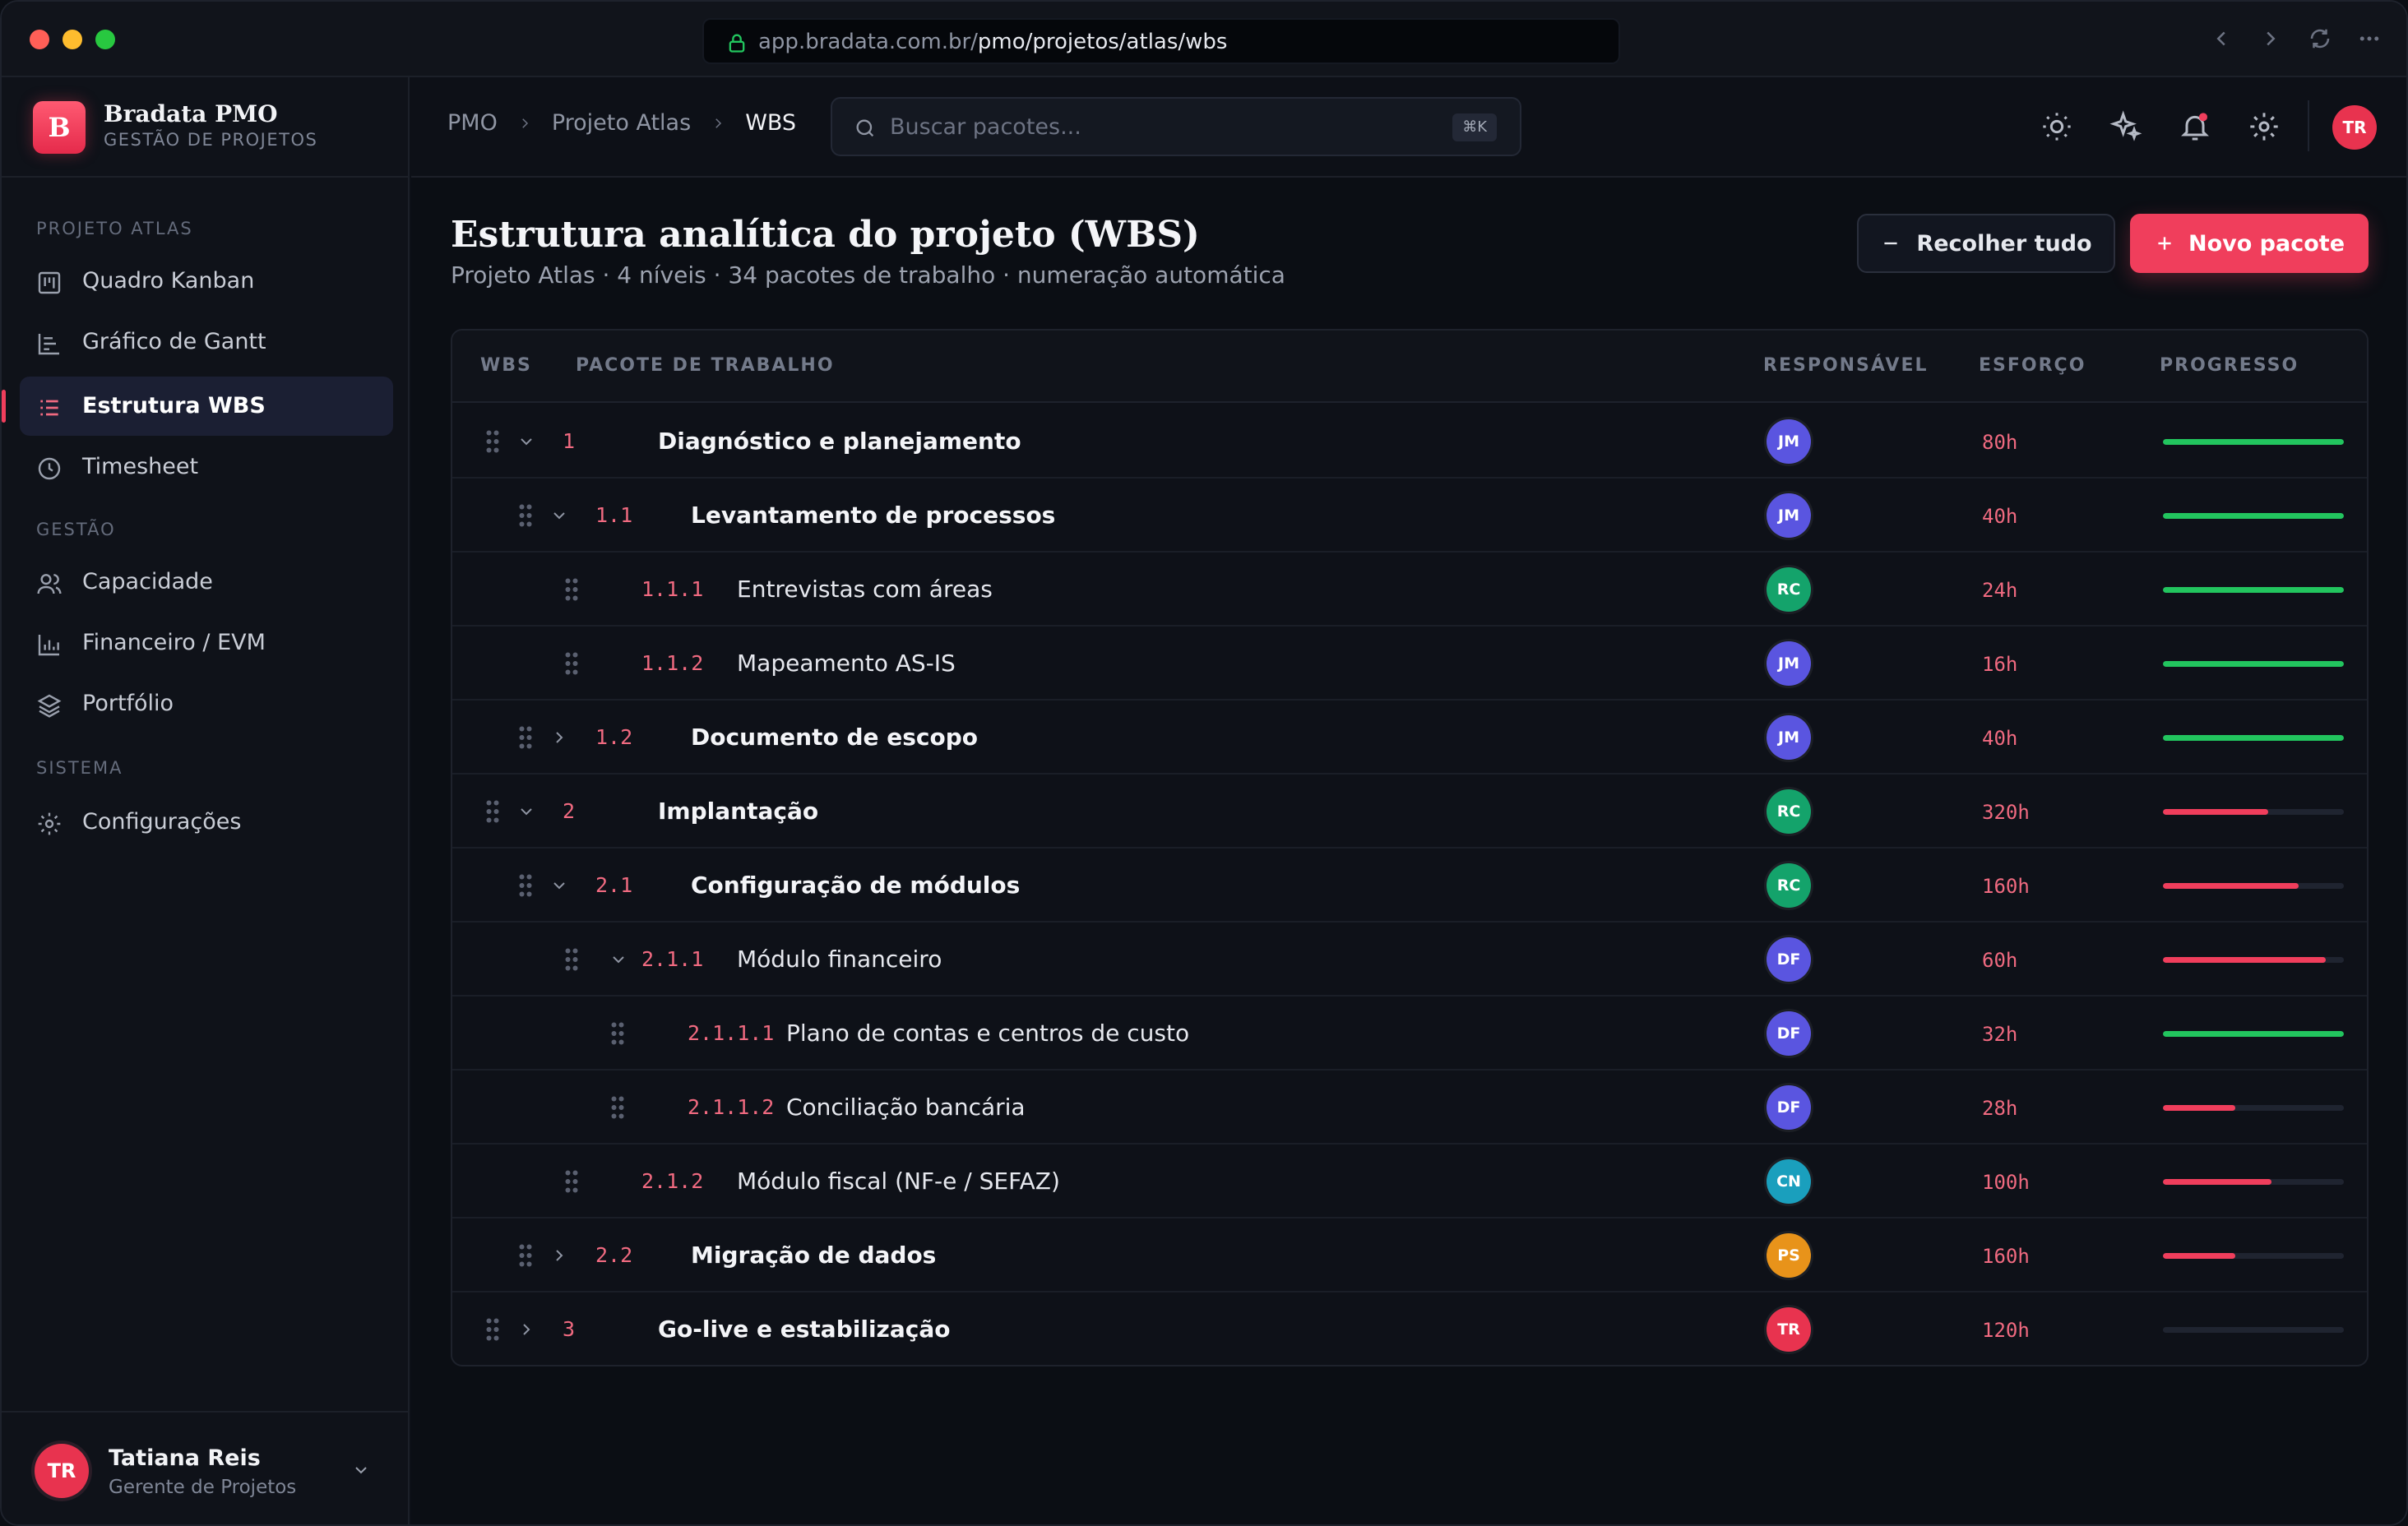 The width and height of the screenshot is (2408, 1526). I want to click on table-row: 1.1.2 Mapeamento AS-IS JM 16h, so click(1409, 664).